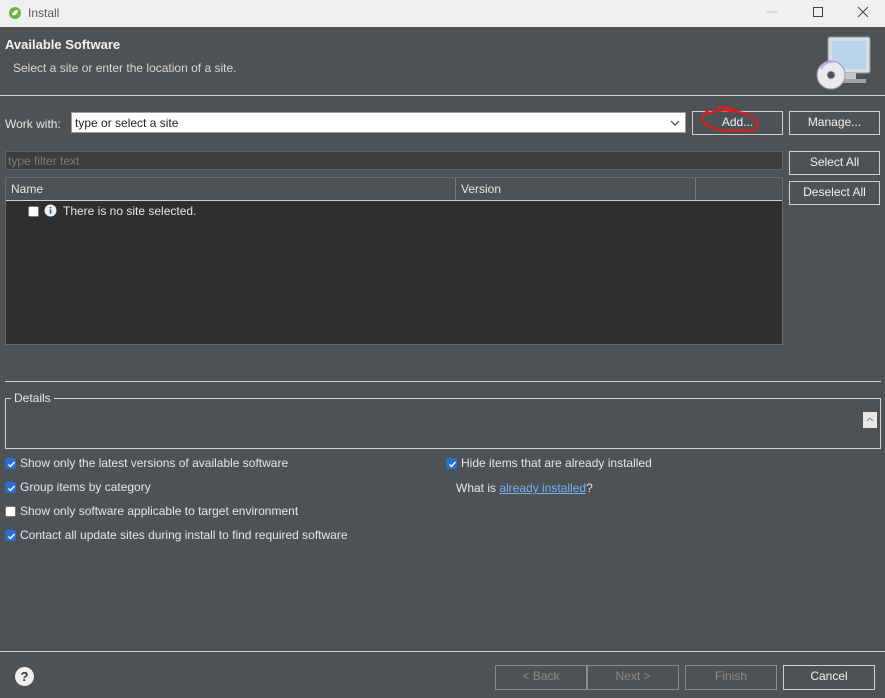 The image size is (885, 698). What do you see at coordinates (633, 677) in the screenshot?
I see `next-button: Next >` at bounding box center [633, 677].